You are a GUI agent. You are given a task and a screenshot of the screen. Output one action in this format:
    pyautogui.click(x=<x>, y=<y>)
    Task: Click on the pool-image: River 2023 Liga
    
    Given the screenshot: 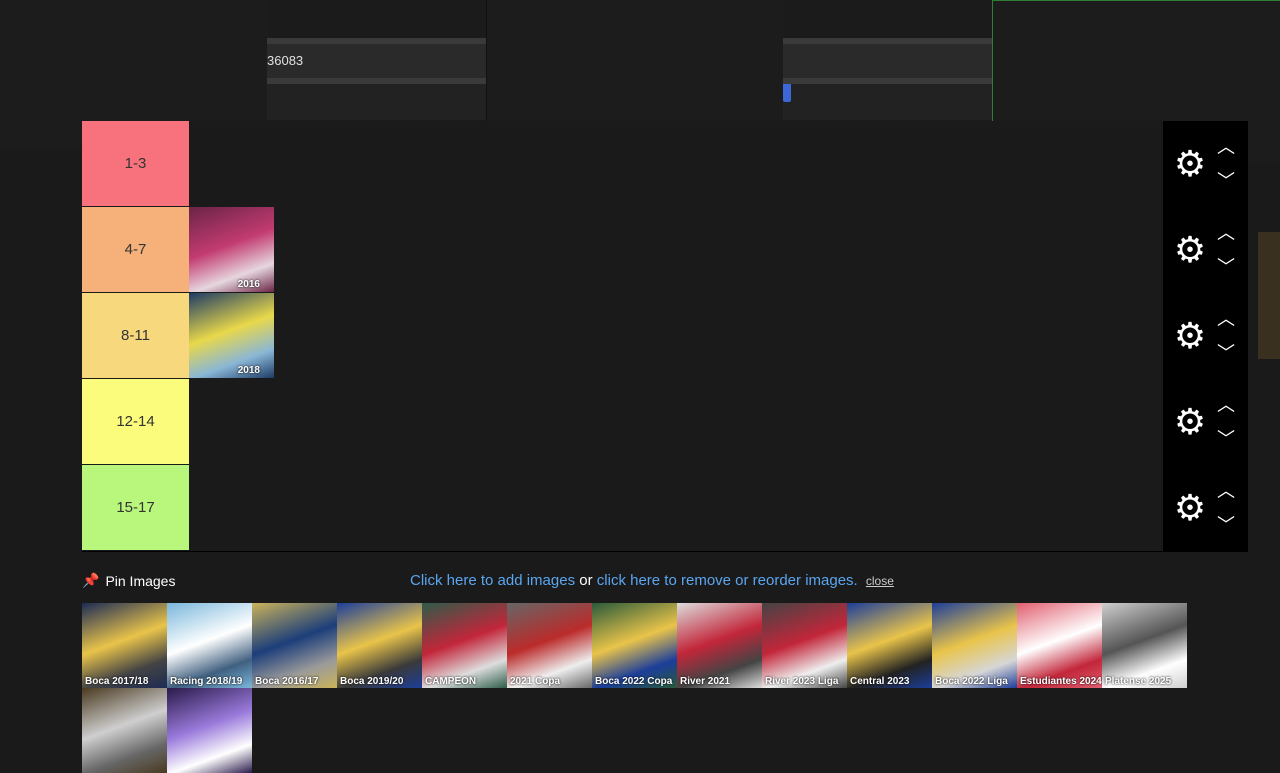 What is the action you would take?
    pyautogui.click(x=804, y=645)
    